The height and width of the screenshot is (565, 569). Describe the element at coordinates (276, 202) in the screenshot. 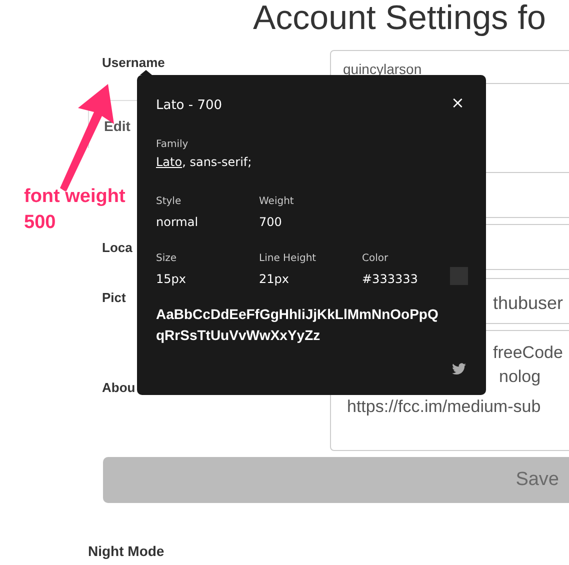

I see `property-label: Weight` at that location.